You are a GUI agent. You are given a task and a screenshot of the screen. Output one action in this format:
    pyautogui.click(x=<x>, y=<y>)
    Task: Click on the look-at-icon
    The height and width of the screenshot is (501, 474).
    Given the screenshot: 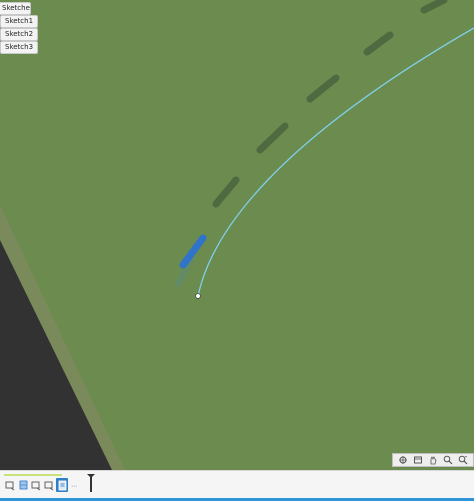 What is the action you would take?
    pyautogui.click(x=417, y=460)
    